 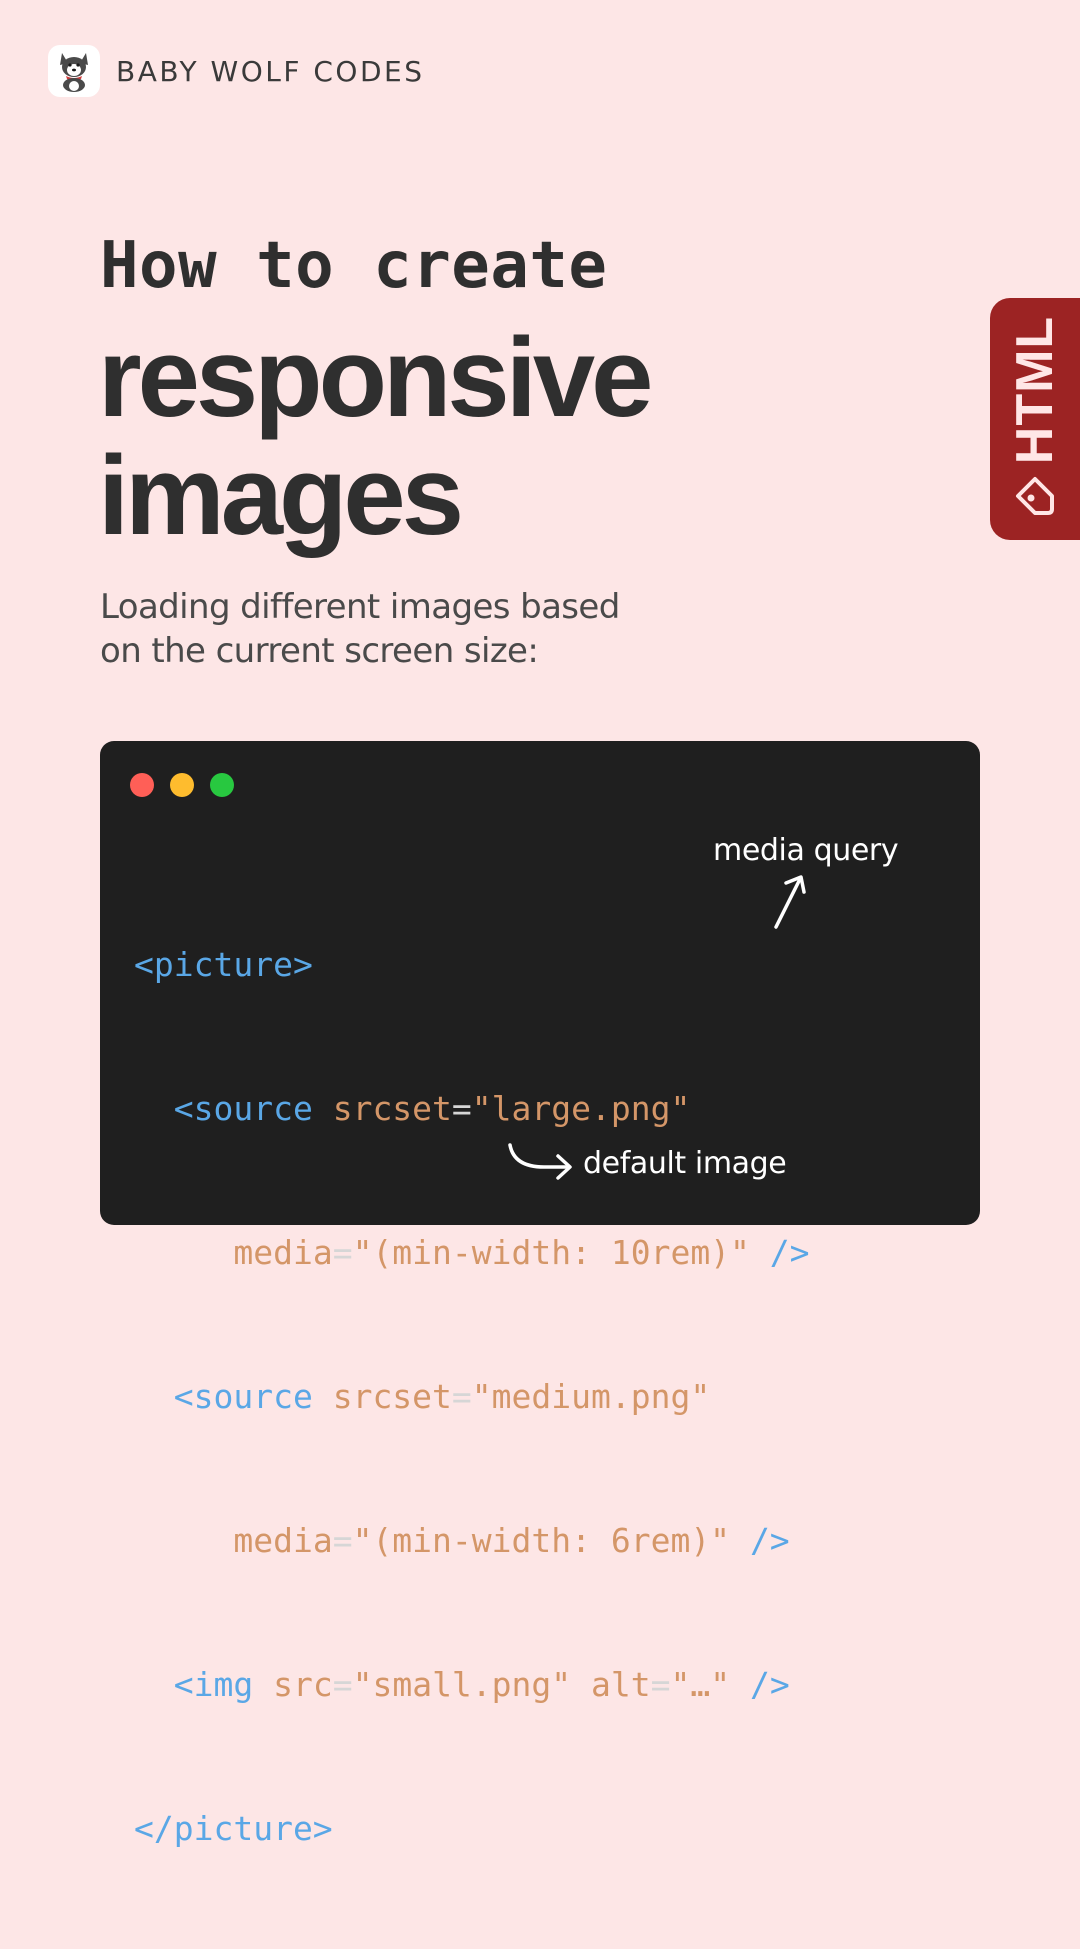 I want to click on code-token: <img, so click(x=213, y=1684).